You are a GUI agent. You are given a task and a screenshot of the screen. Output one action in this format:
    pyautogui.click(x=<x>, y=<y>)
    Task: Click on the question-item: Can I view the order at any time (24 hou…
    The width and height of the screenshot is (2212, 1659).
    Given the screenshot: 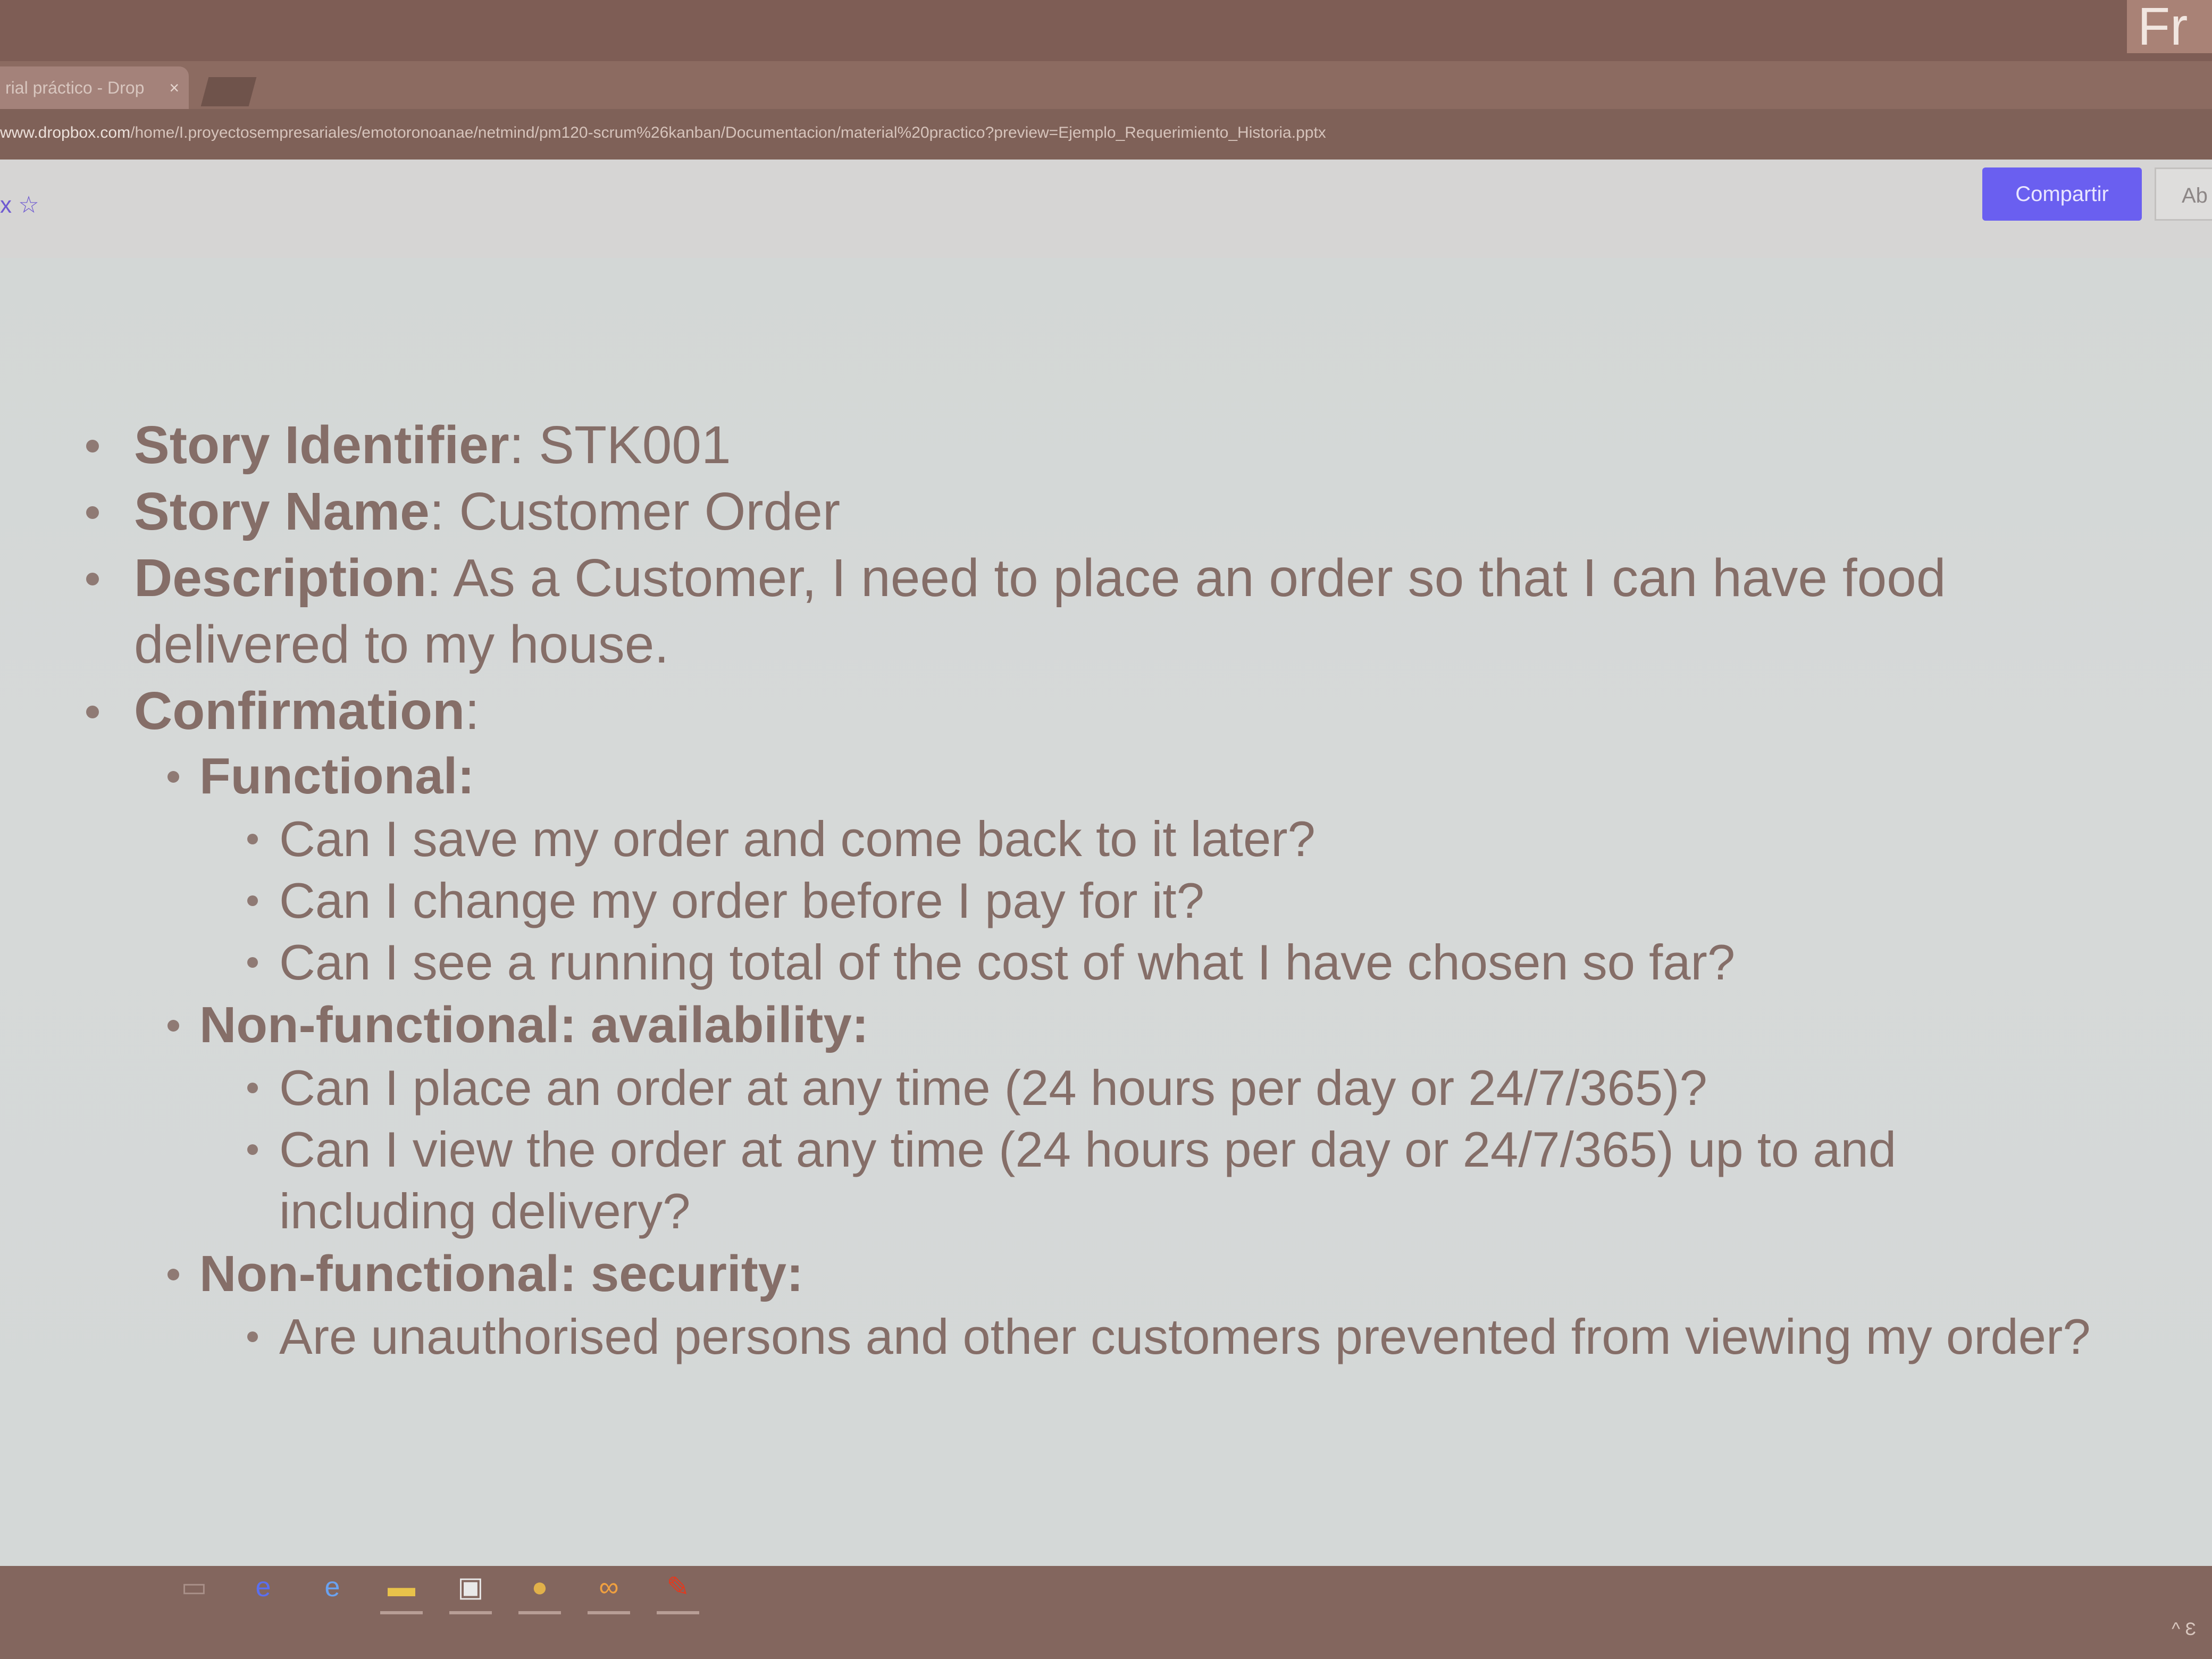 What is the action you would take?
    pyautogui.click(x=1090, y=1180)
    